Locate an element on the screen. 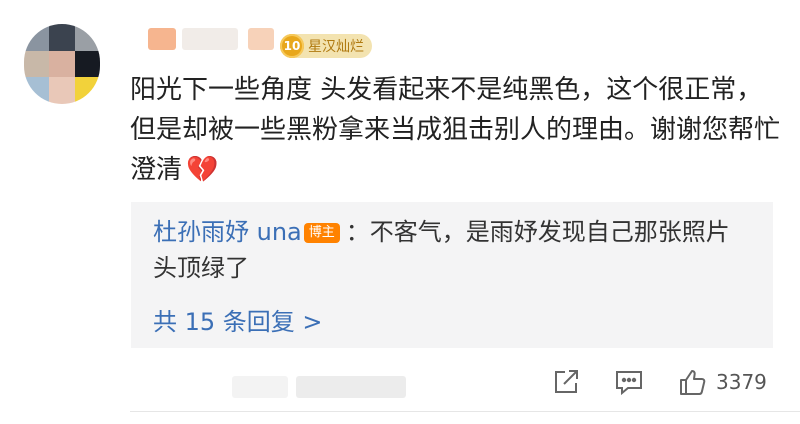  broken-heart-icon: 💔 is located at coordinates (202, 170).